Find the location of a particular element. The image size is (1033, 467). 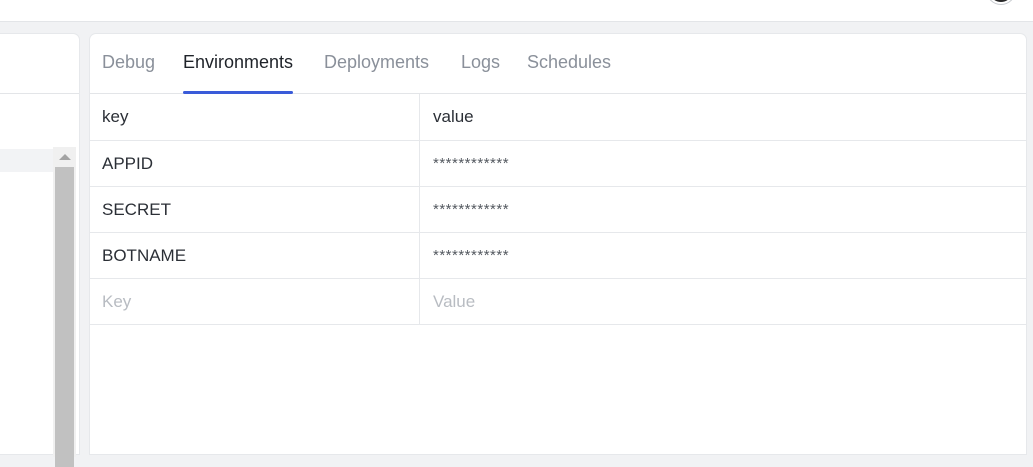

table-row: BOTNAME ************ is located at coordinates (558, 256).